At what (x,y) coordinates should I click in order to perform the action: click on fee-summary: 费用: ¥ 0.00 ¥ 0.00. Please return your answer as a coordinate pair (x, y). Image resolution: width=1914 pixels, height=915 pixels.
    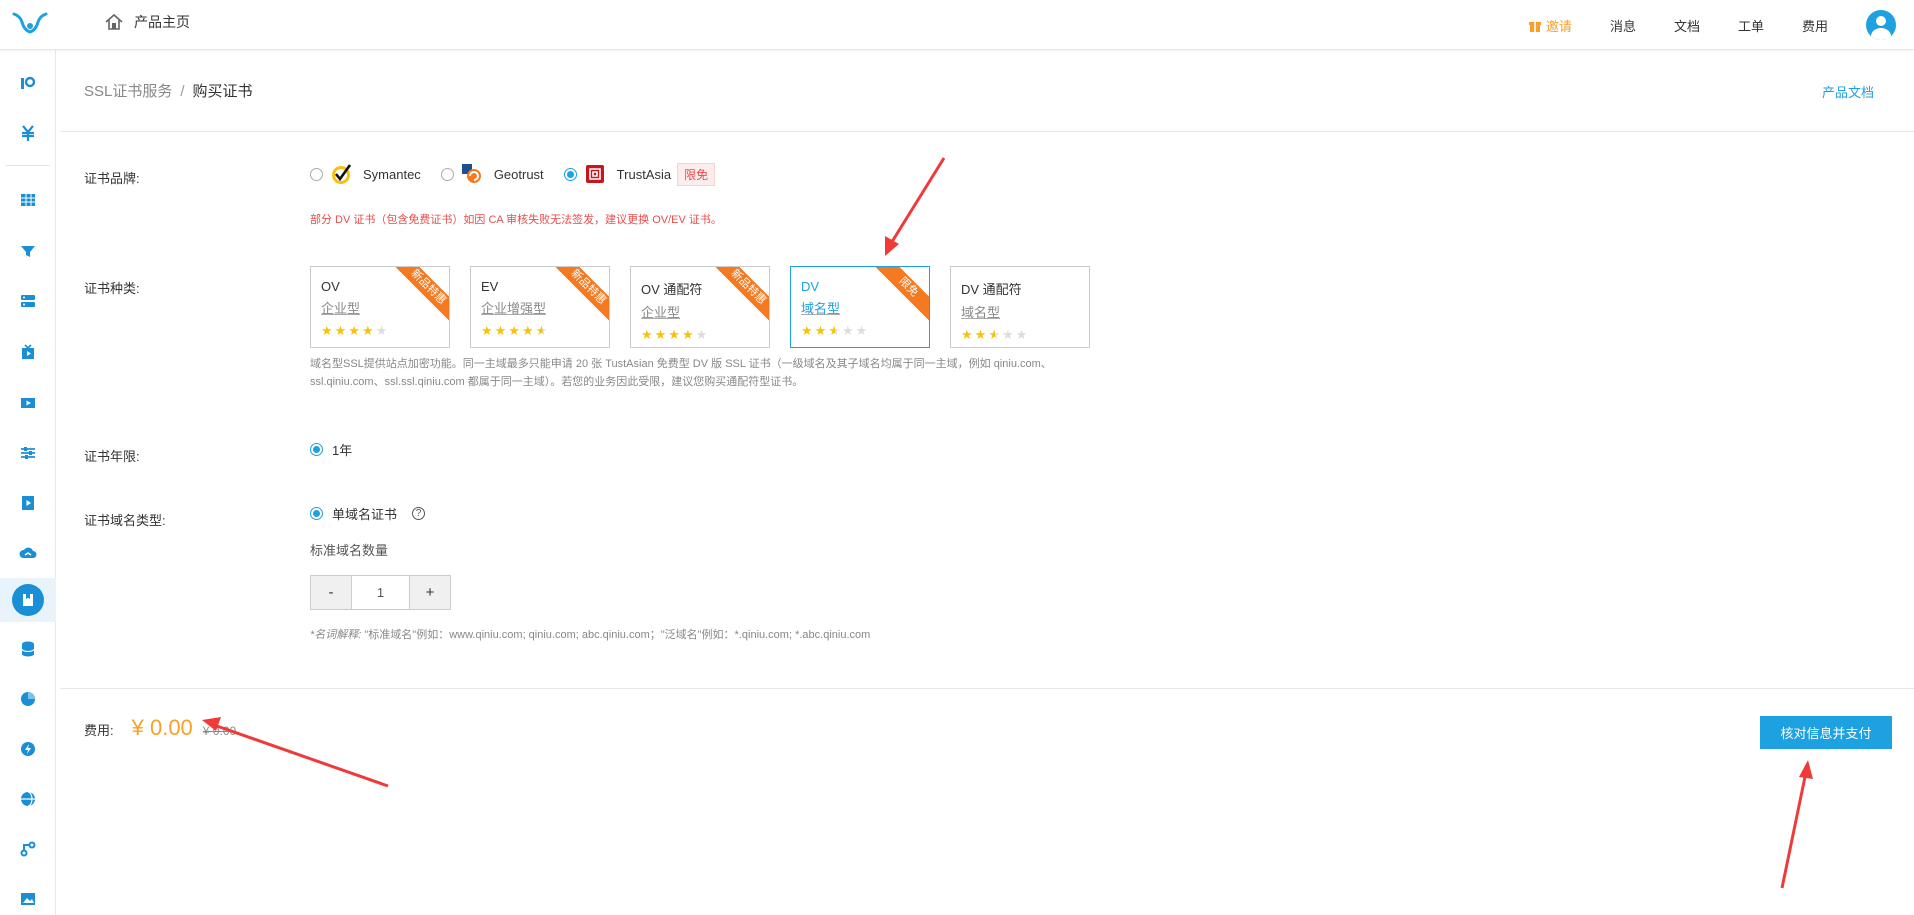
    Looking at the image, I should click on (160, 728).